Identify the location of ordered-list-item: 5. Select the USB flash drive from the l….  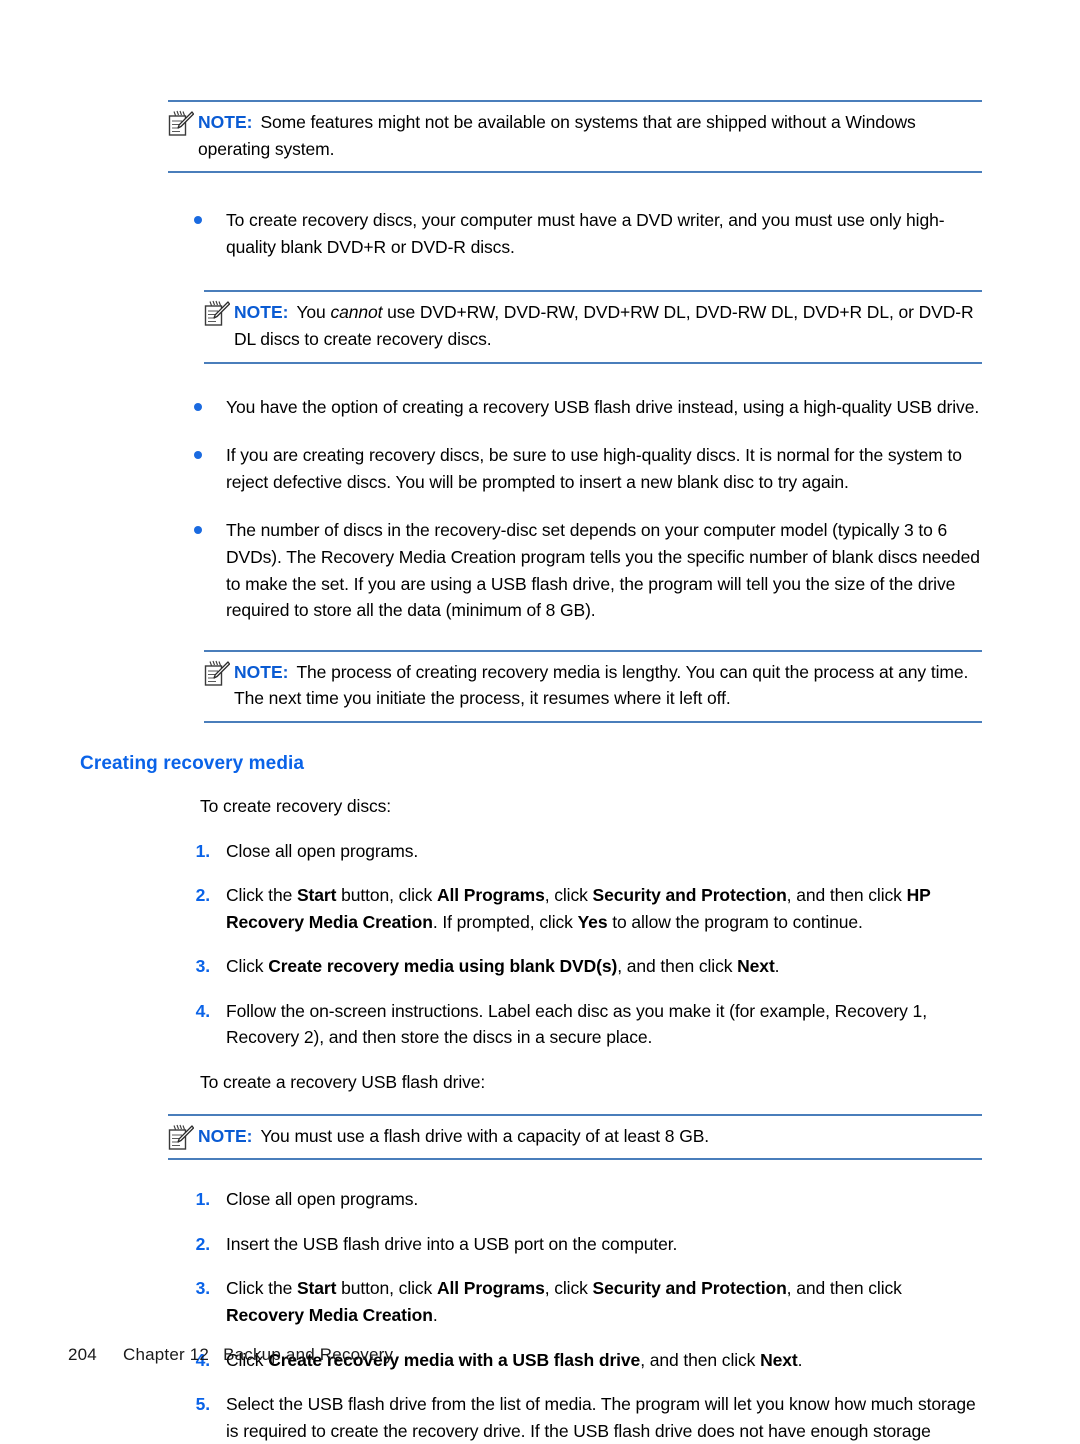
(575, 1417).